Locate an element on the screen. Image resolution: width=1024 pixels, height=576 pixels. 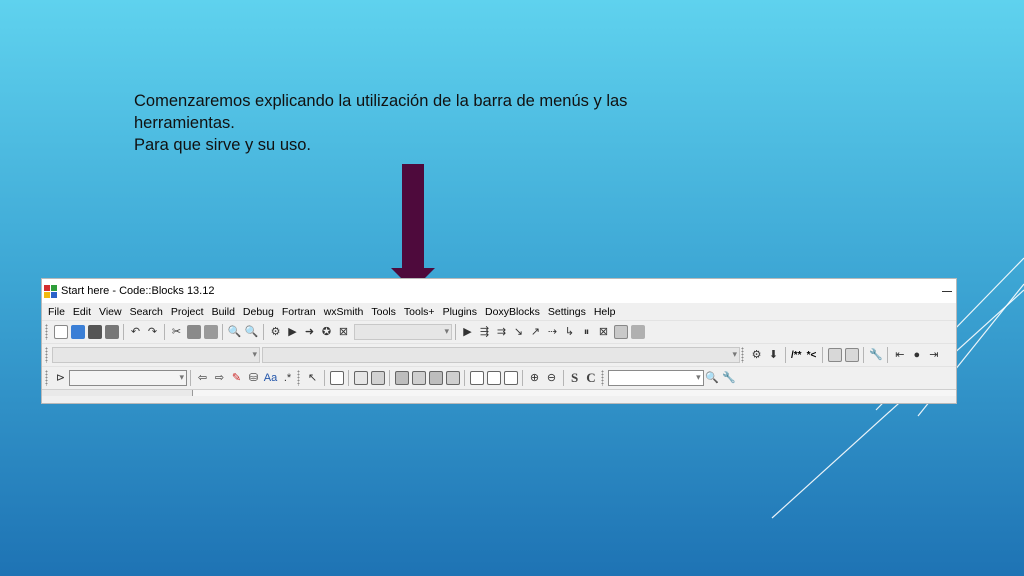
panel-layout-icon is located at coordinates (377, 378).